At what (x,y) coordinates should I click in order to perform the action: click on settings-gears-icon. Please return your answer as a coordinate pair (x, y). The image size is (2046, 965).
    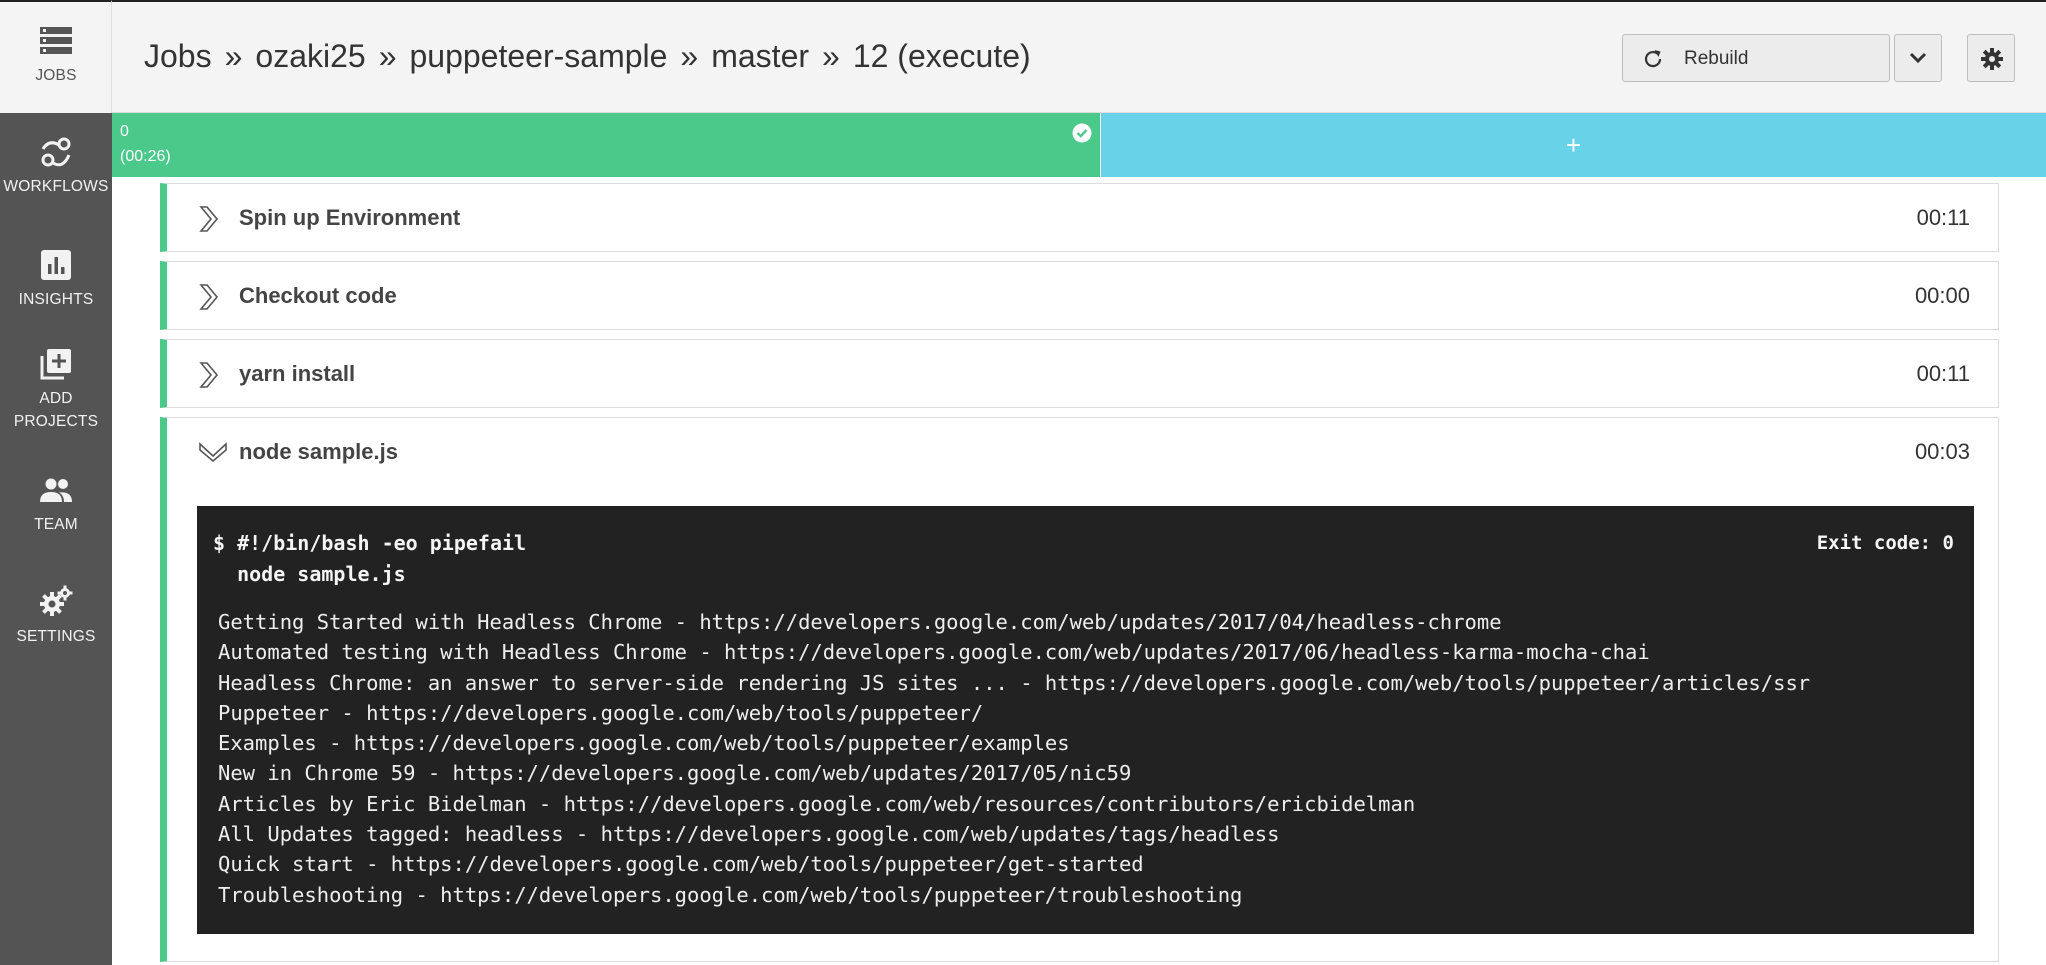
    Looking at the image, I should click on (56, 600).